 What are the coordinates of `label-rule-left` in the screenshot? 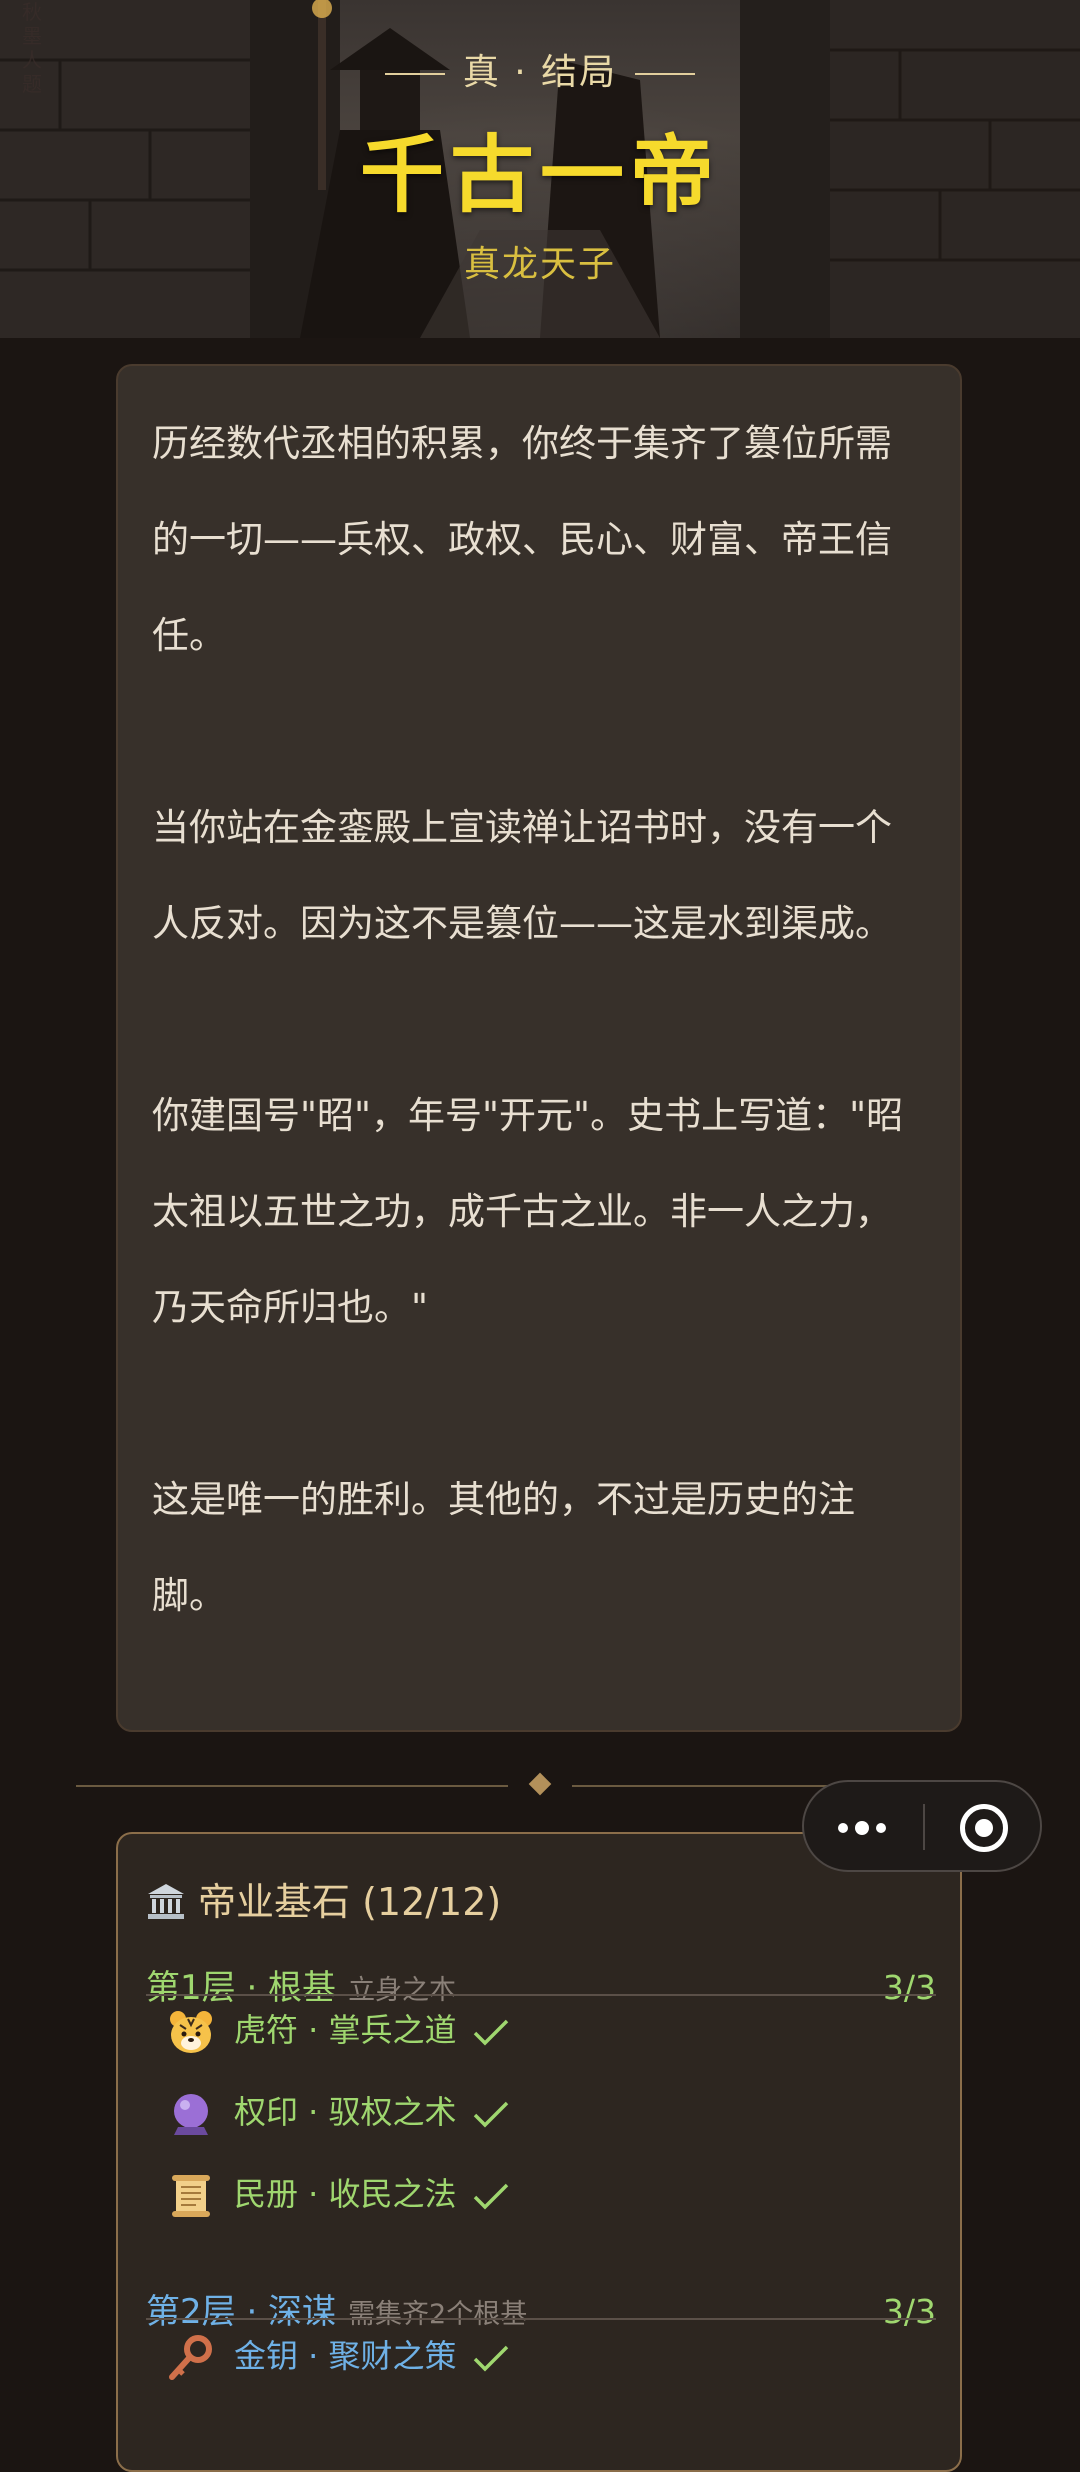 It's located at (414, 74).